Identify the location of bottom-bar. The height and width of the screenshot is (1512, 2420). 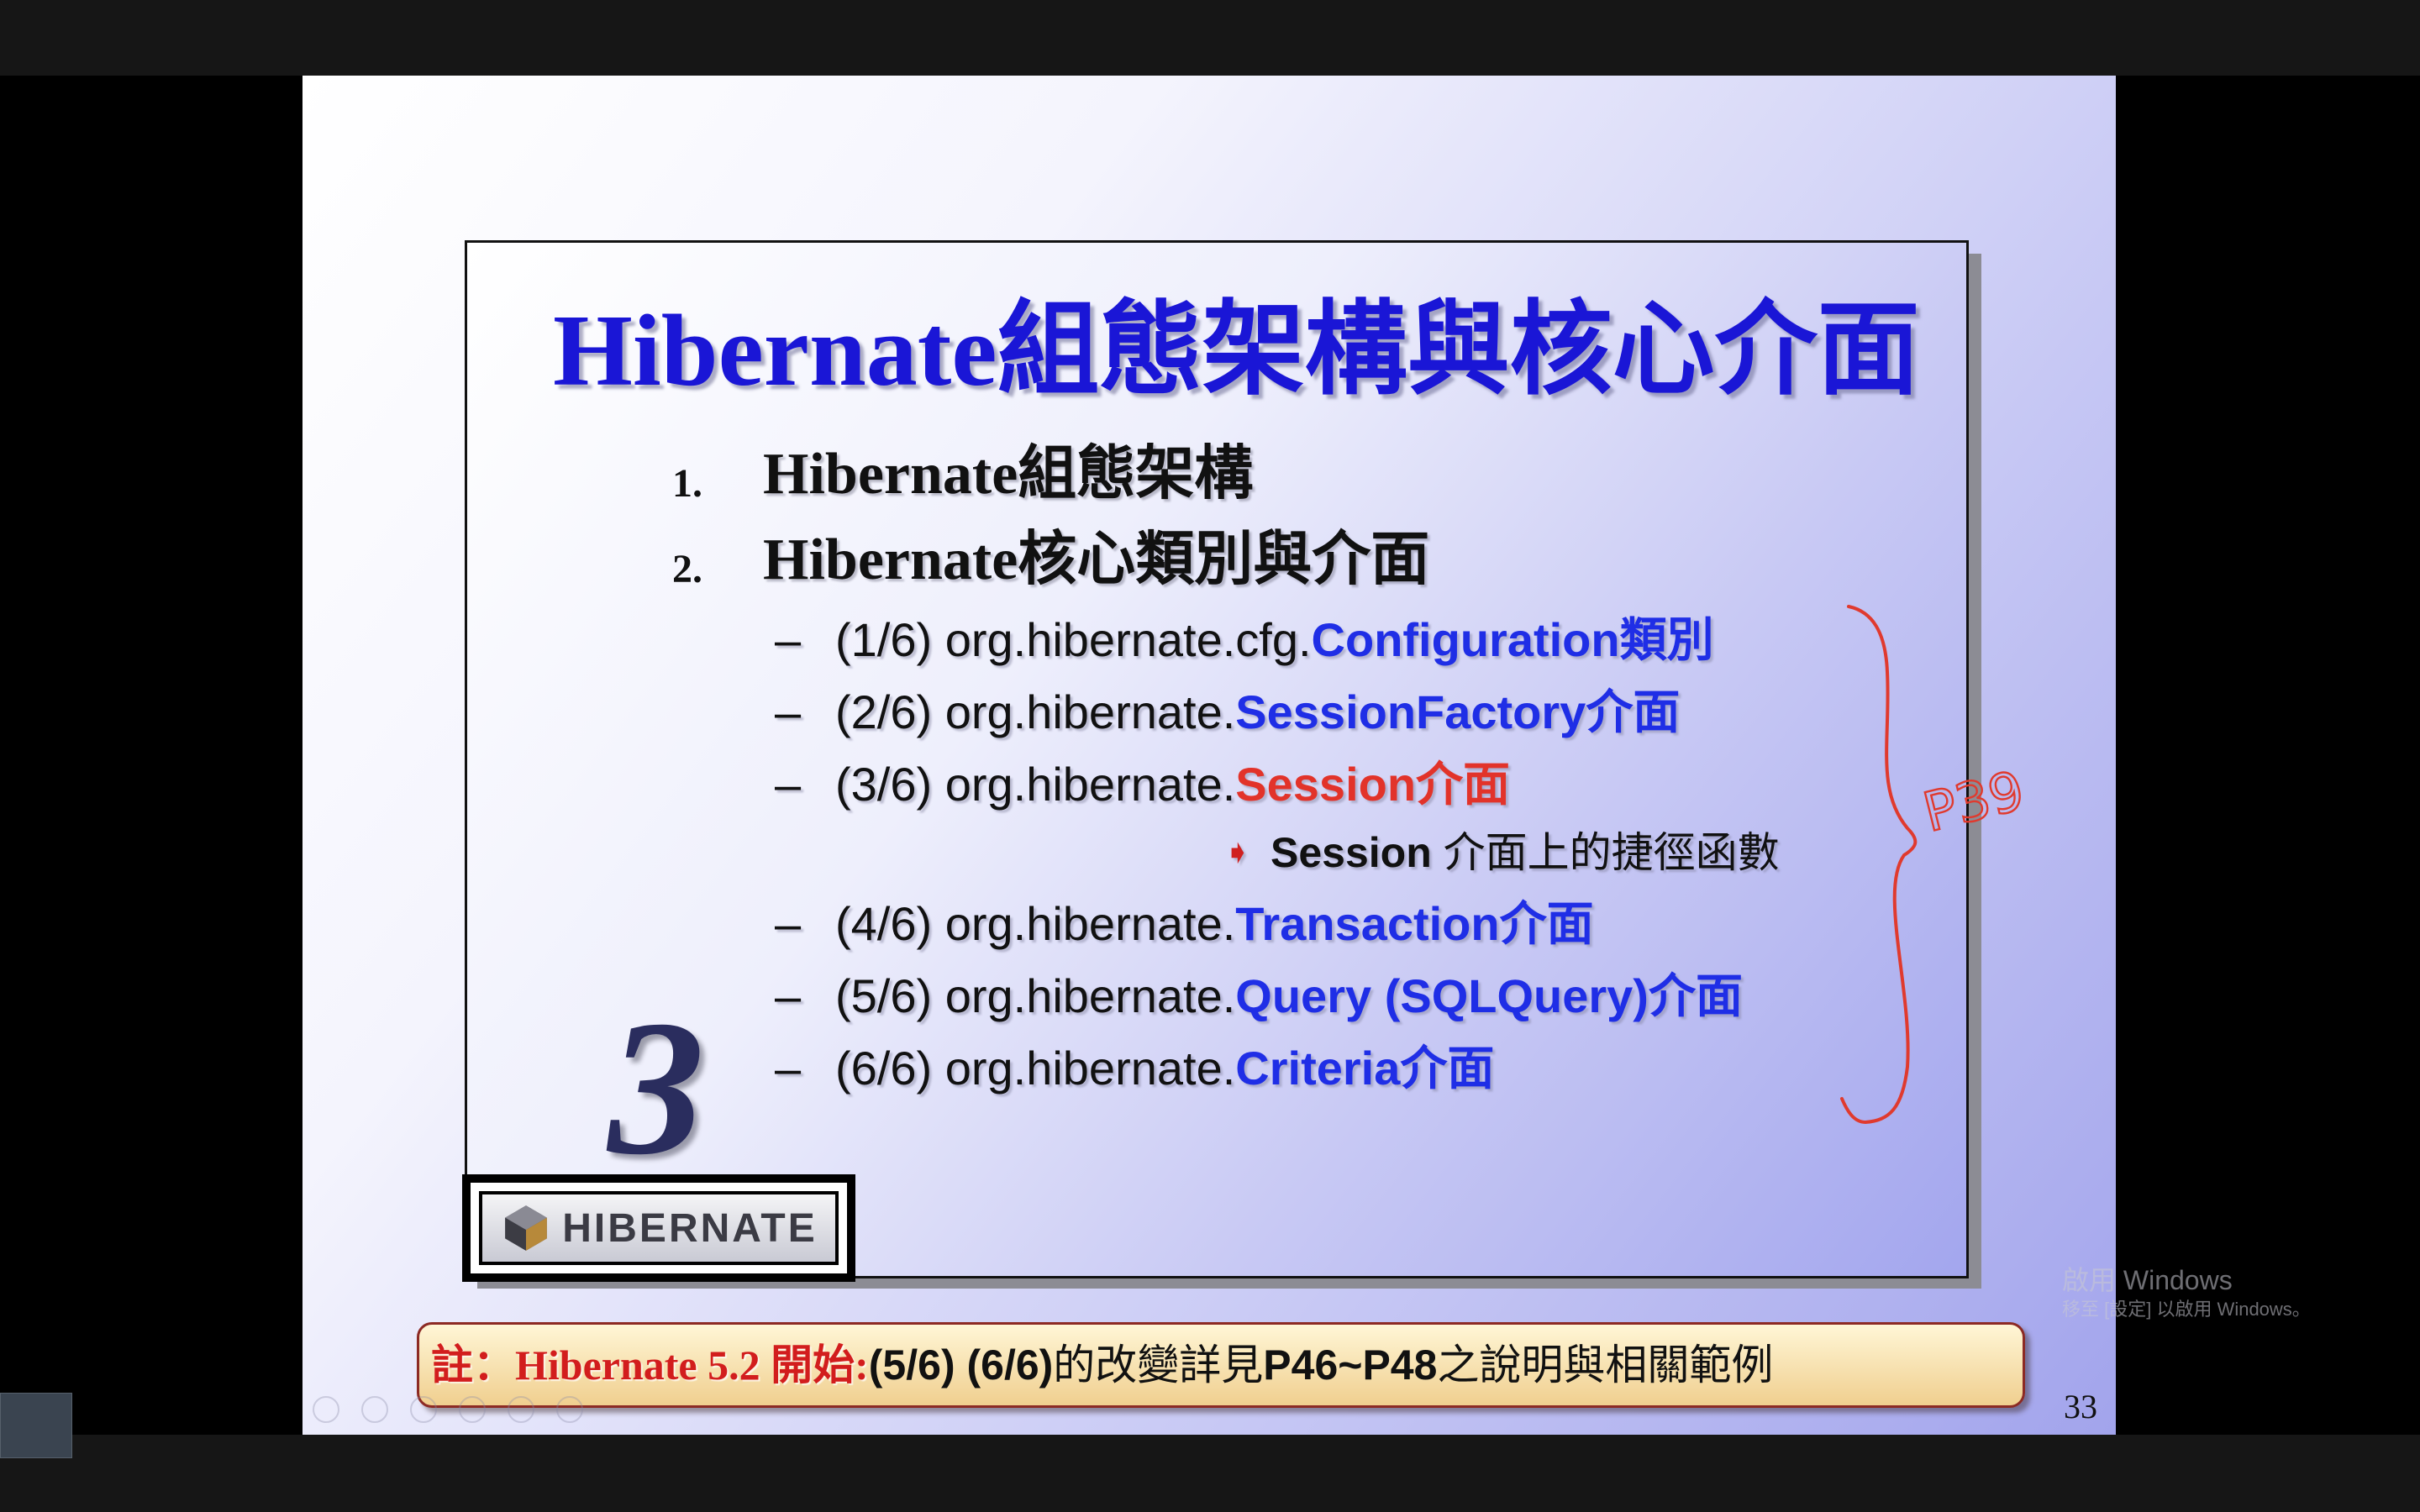
(1210, 1473).